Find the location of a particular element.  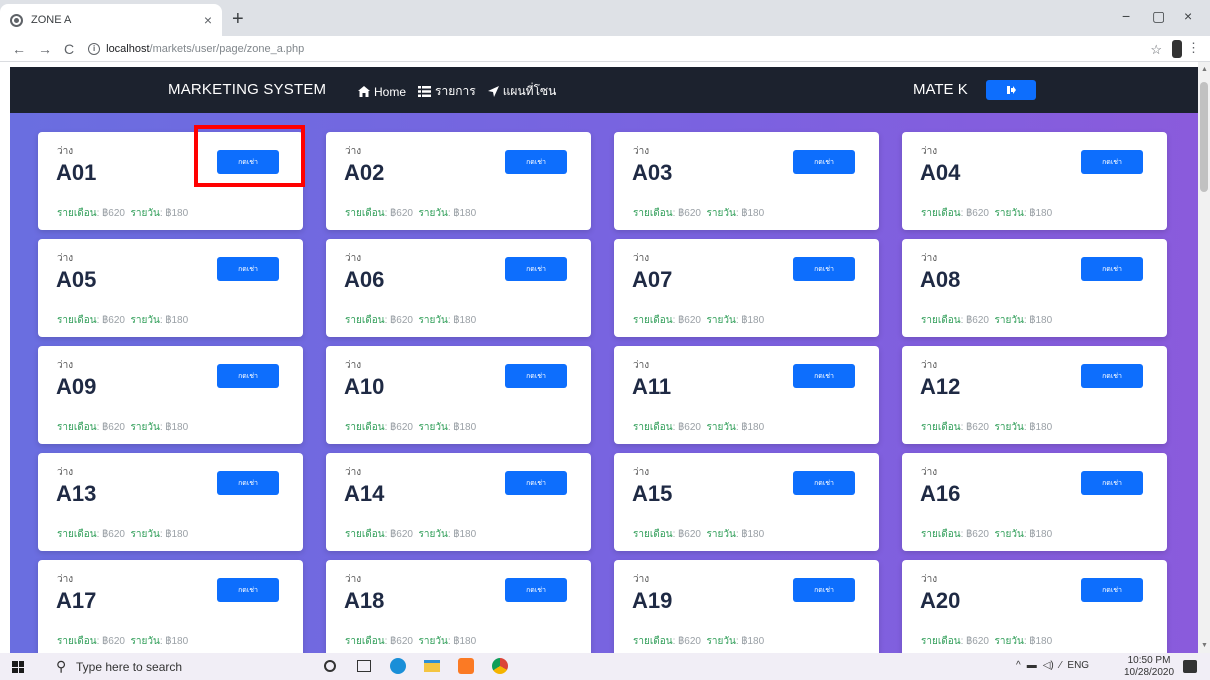

forward-button: → is located at coordinates (45, 49).